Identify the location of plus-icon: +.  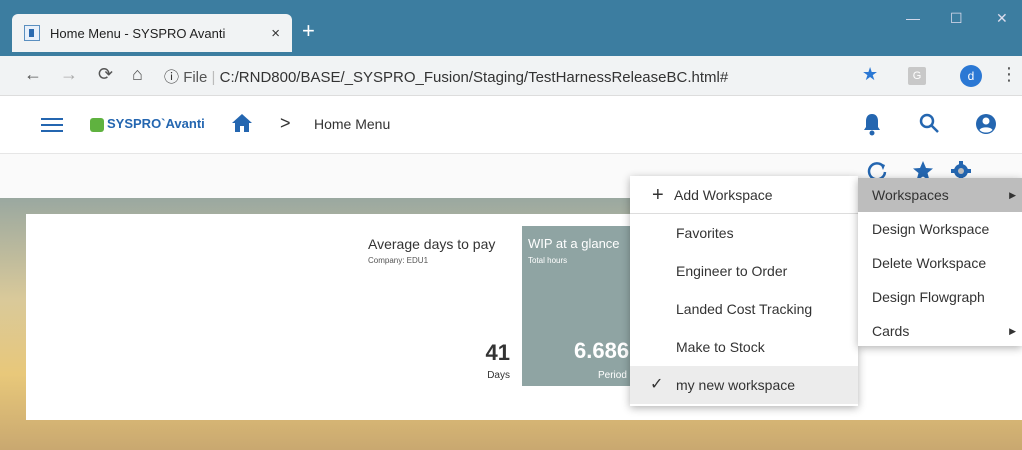
(658, 195).